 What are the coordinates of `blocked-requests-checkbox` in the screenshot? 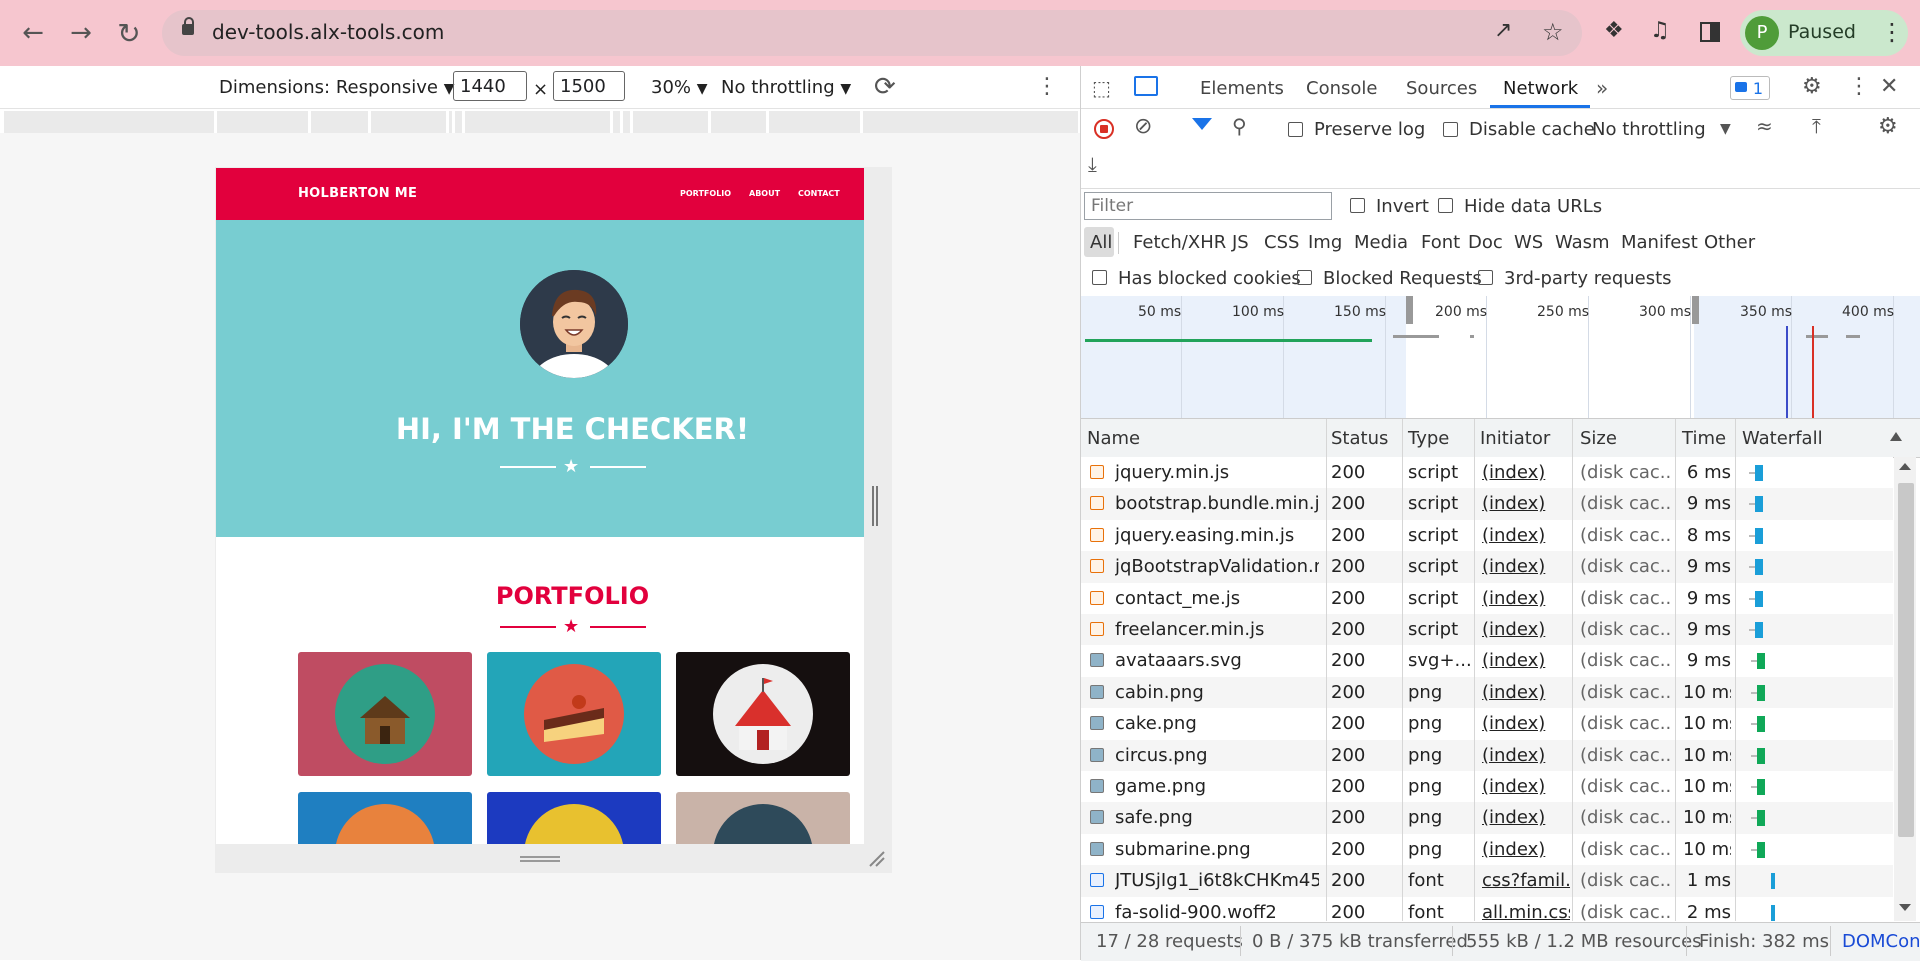 It's located at (1304, 277).